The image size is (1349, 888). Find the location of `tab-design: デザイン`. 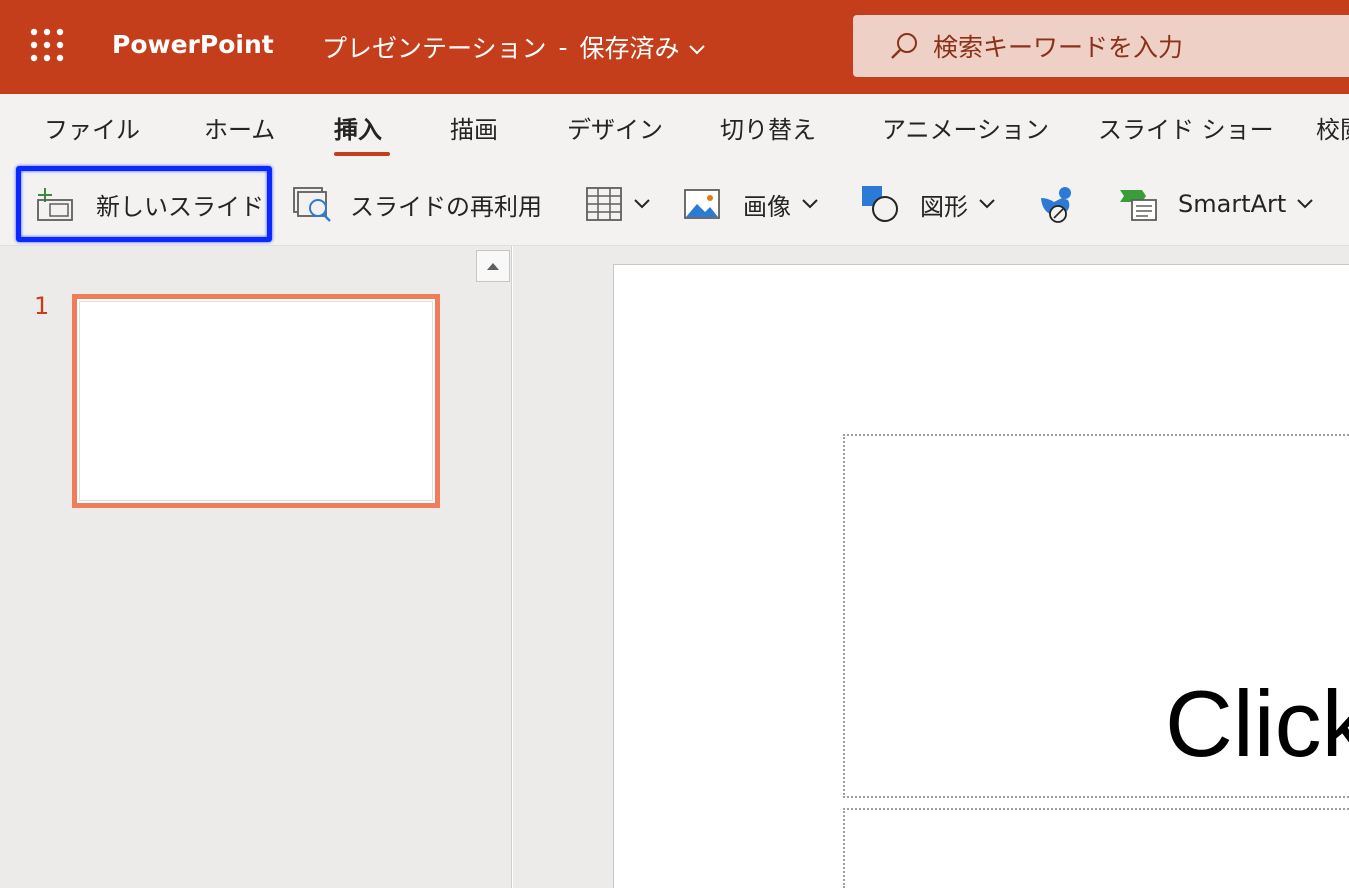

tab-design: デザイン is located at coordinates (615, 127).